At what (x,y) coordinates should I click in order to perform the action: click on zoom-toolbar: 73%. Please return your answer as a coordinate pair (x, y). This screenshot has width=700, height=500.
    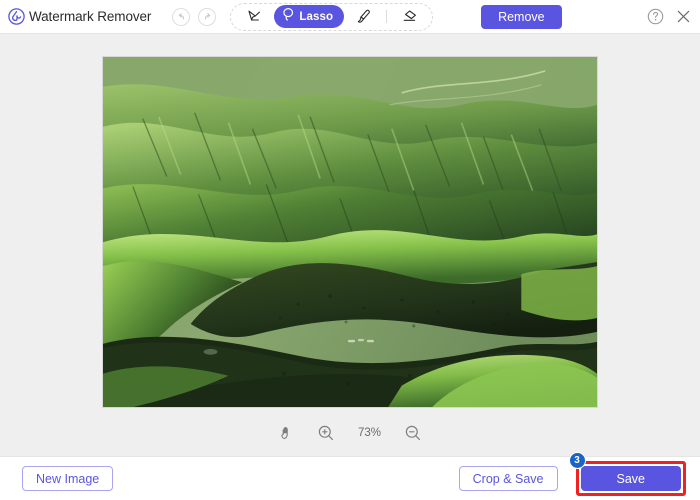
    Looking at the image, I should click on (350, 432).